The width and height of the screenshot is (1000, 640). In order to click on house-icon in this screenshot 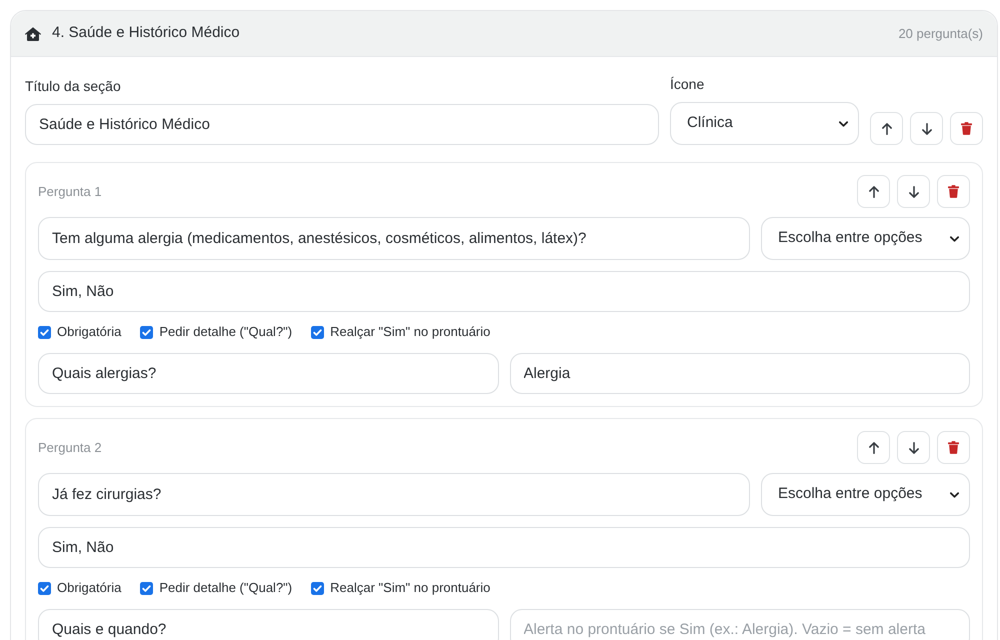, I will do `click(33, 33)`.